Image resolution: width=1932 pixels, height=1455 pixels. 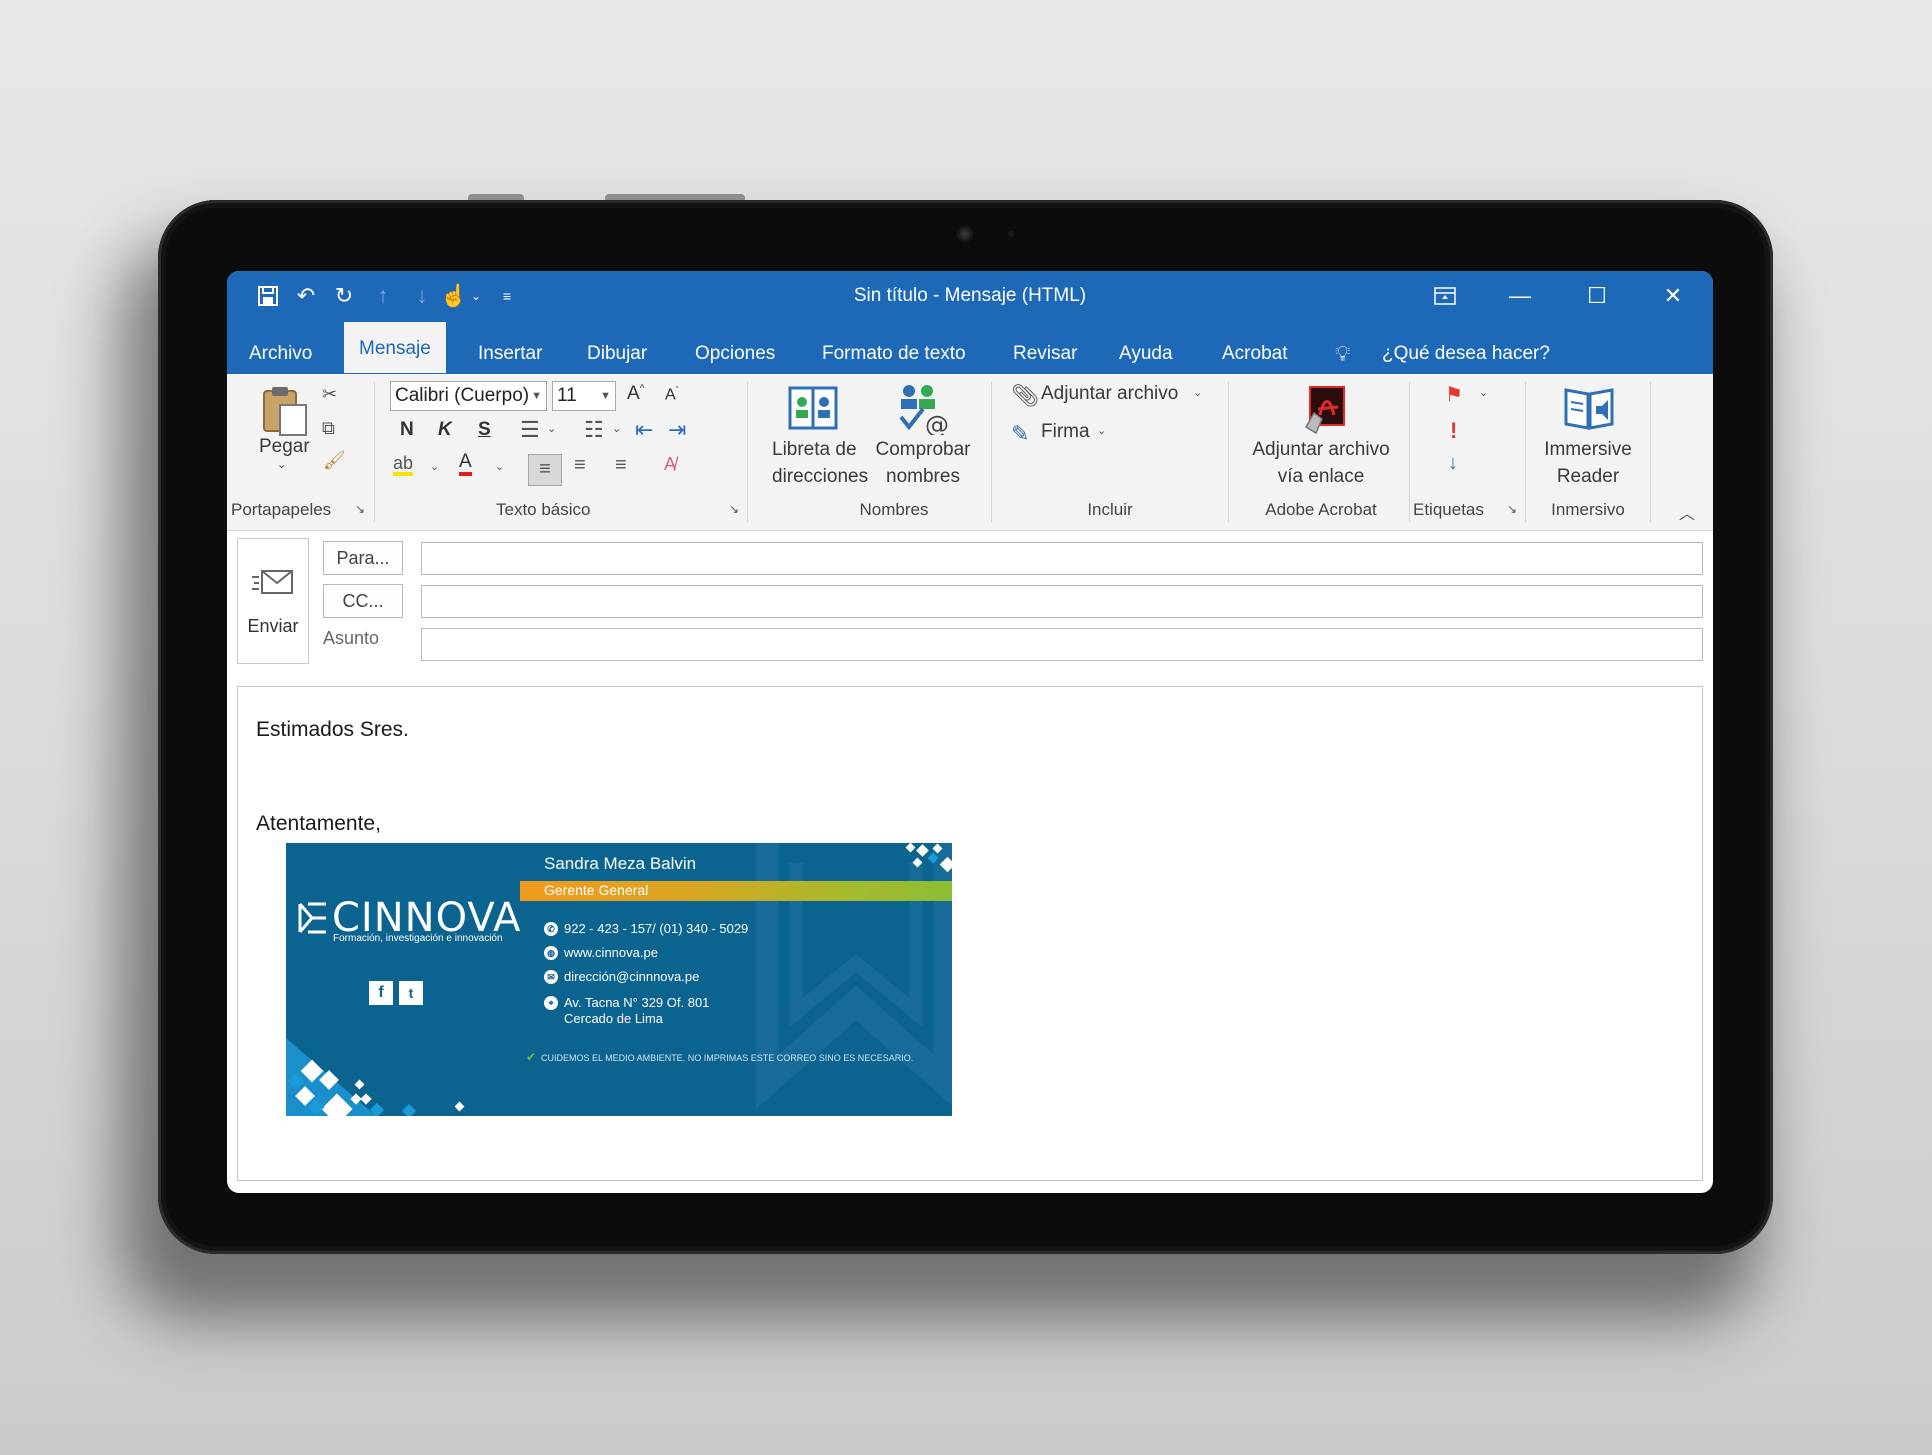 What do you see at coordinates (1321, 463) in the screenshot?
I see `attach-via-link-label: Adjuntar archivo vía enlace` at bounding box center [1321, 463].